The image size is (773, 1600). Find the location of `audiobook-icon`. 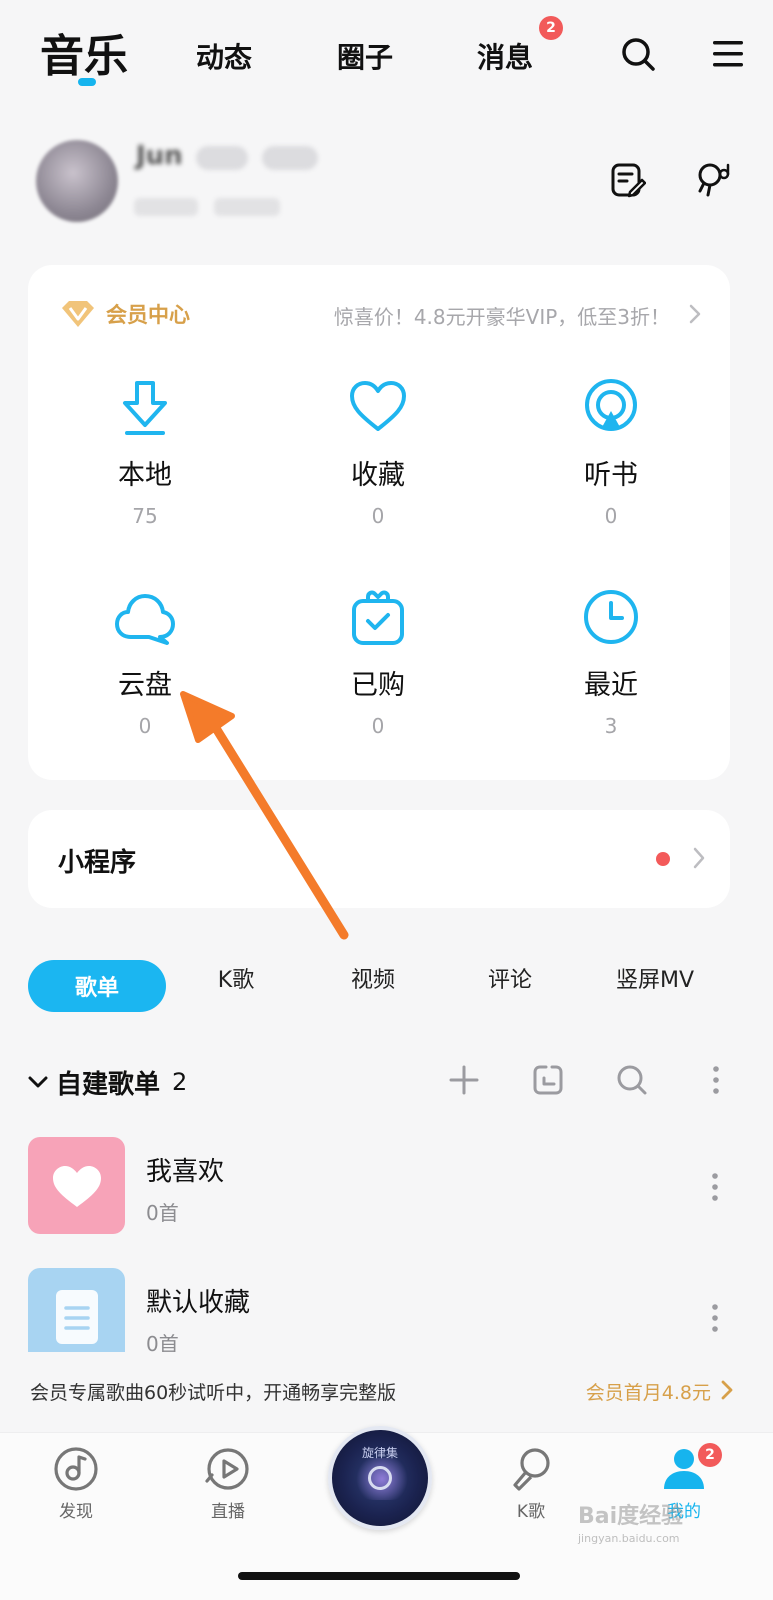

audiobook-icon is located at coordinates (611, 405).